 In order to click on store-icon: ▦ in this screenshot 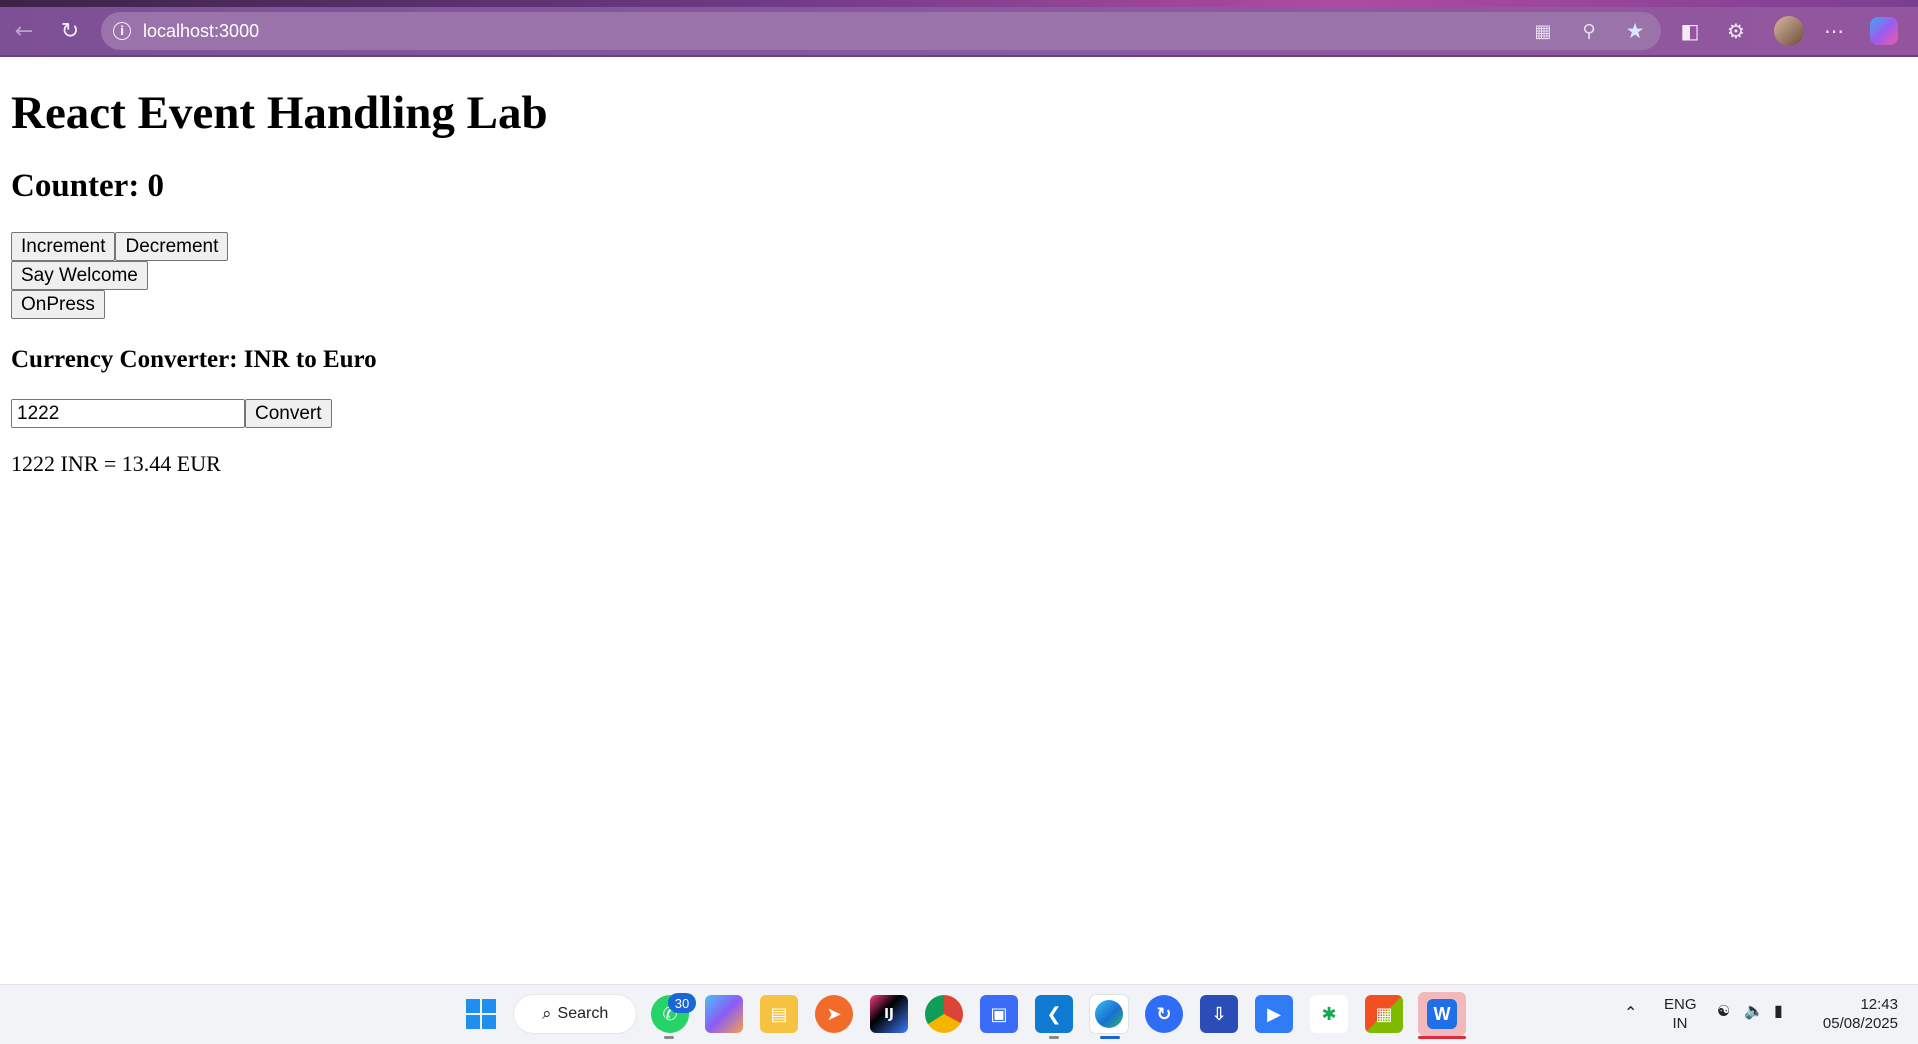, I will do `click(1384, 1014)`.